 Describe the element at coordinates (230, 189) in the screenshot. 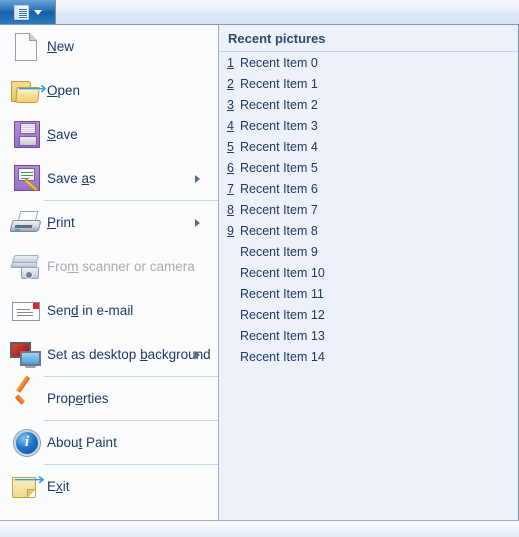

I see `recent-item-number: 7` at that location.